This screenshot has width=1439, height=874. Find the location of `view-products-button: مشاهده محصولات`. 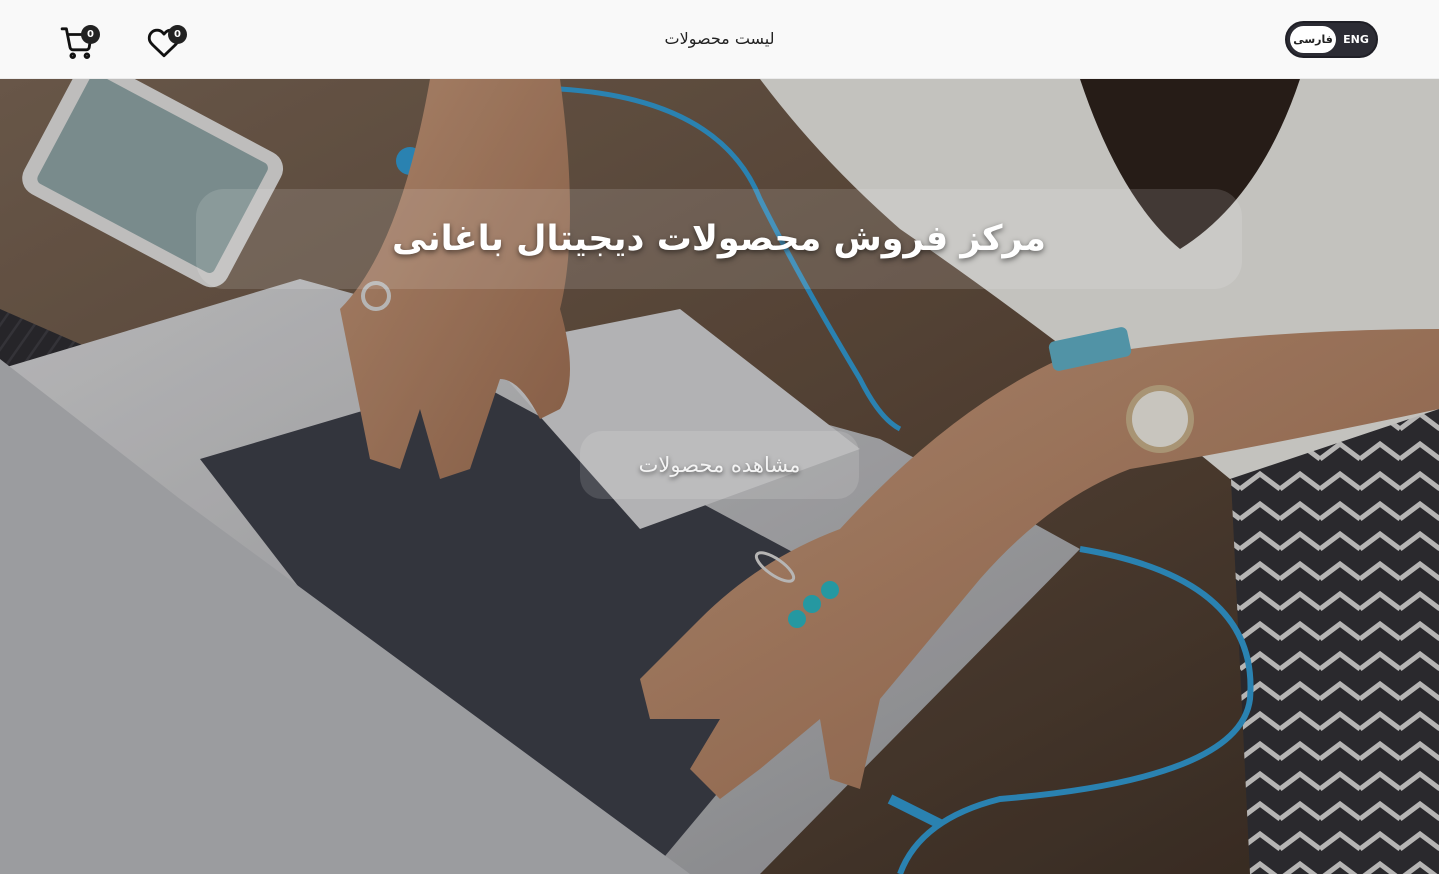

view-products-button: مشاهده محصولات is located at coordinates (719, 465).